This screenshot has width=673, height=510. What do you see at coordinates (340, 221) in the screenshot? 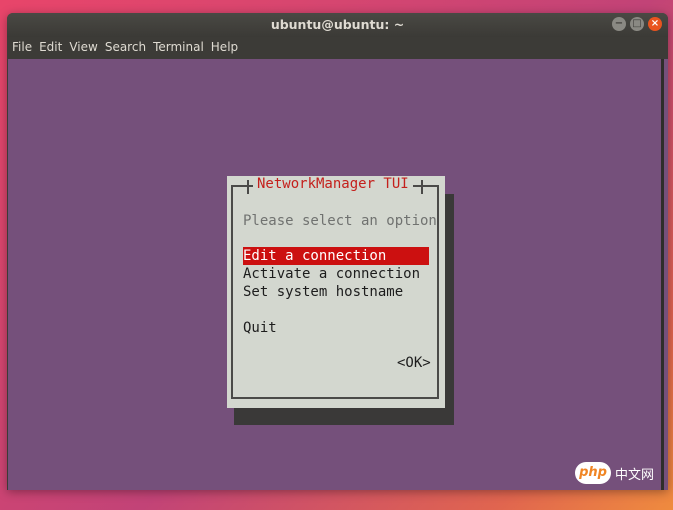
I see `dialog-prompt: Please select an option` at bounding box center [340, 221].